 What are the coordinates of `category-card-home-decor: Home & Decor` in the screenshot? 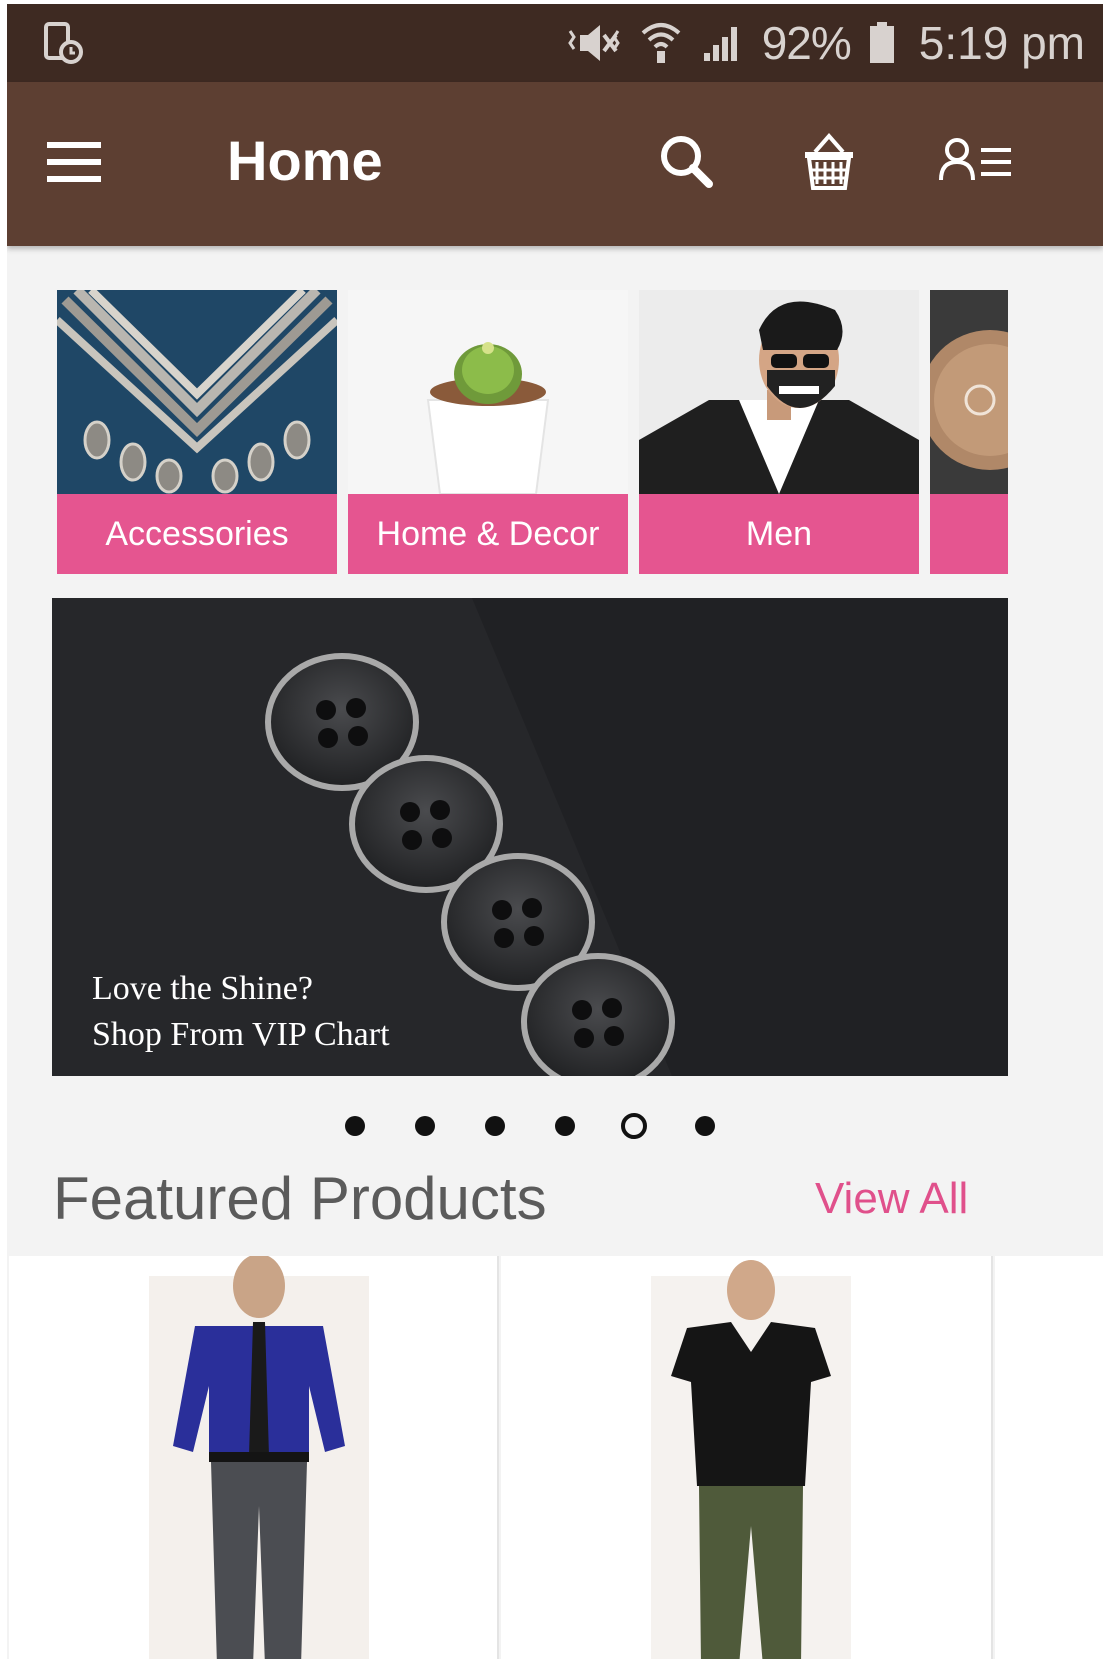 It's located at (488, 432).